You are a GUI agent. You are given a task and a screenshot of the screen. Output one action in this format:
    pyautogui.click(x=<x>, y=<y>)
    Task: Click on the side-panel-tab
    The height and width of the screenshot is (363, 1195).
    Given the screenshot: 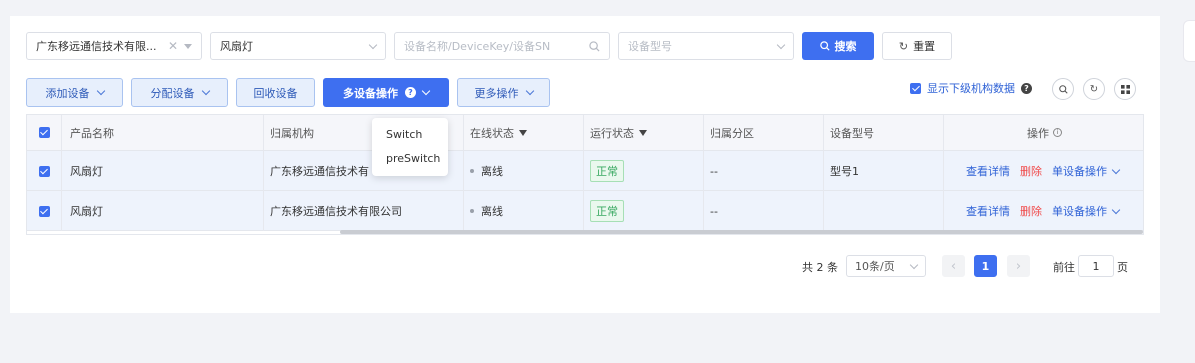 What is the action you would take?
    pyautogui.click(x=1189, y=41)
    